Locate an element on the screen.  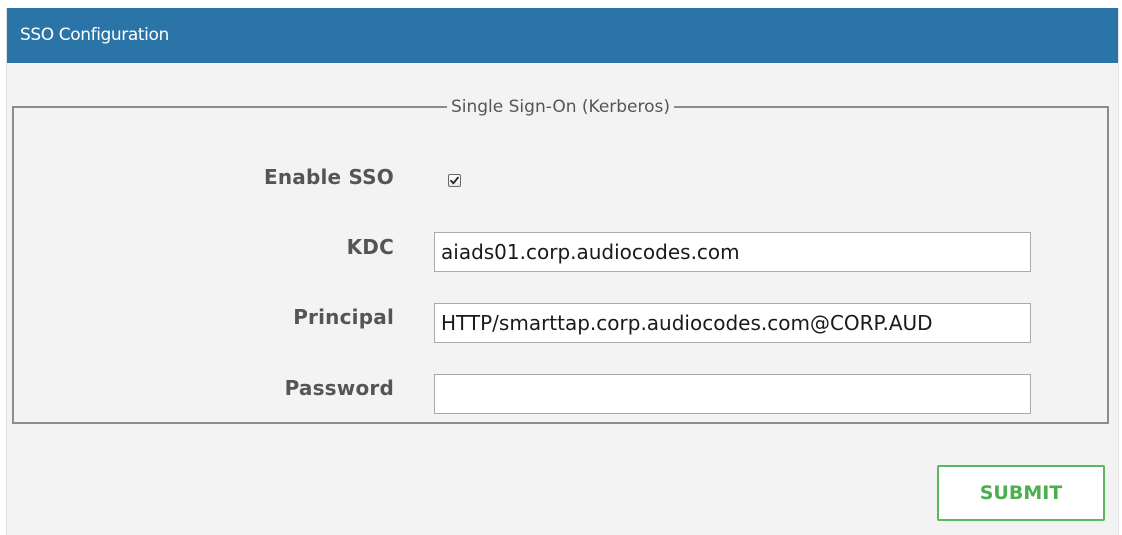
panel-title: SSO Configuration is located at coordinates (562, 35).